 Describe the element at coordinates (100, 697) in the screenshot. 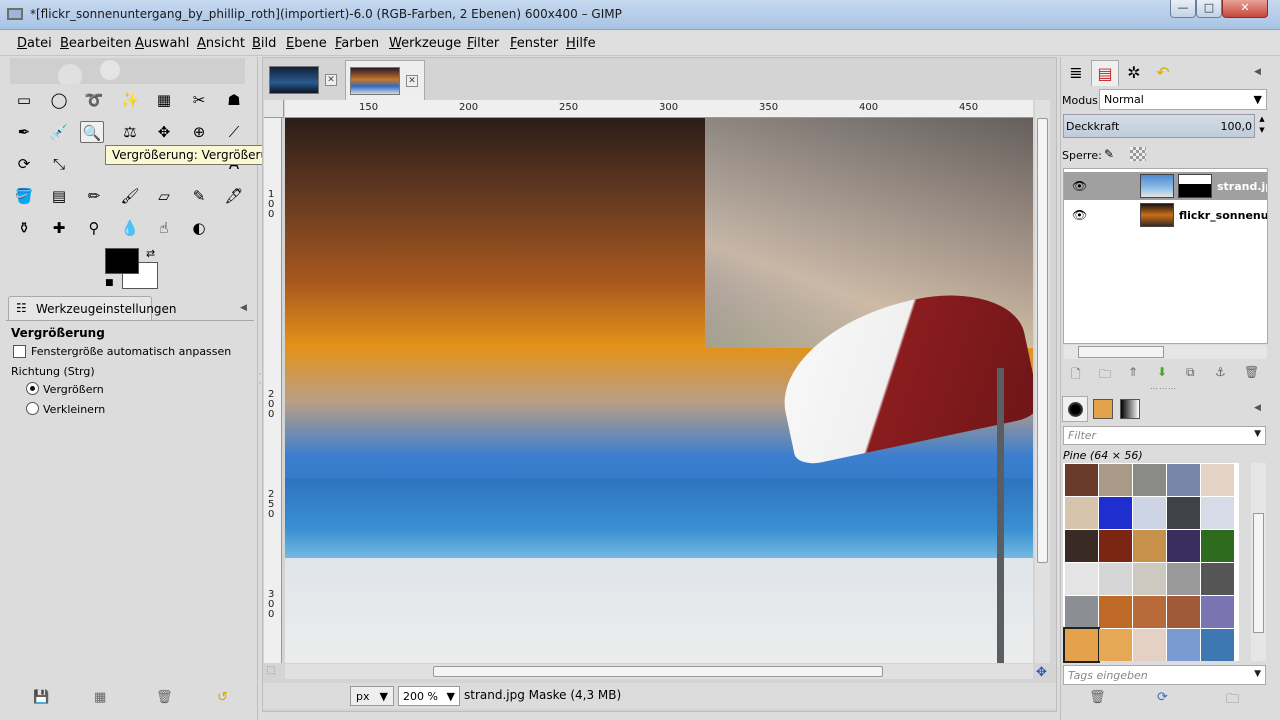

I see `restore-options-icon: ▦` at that location.